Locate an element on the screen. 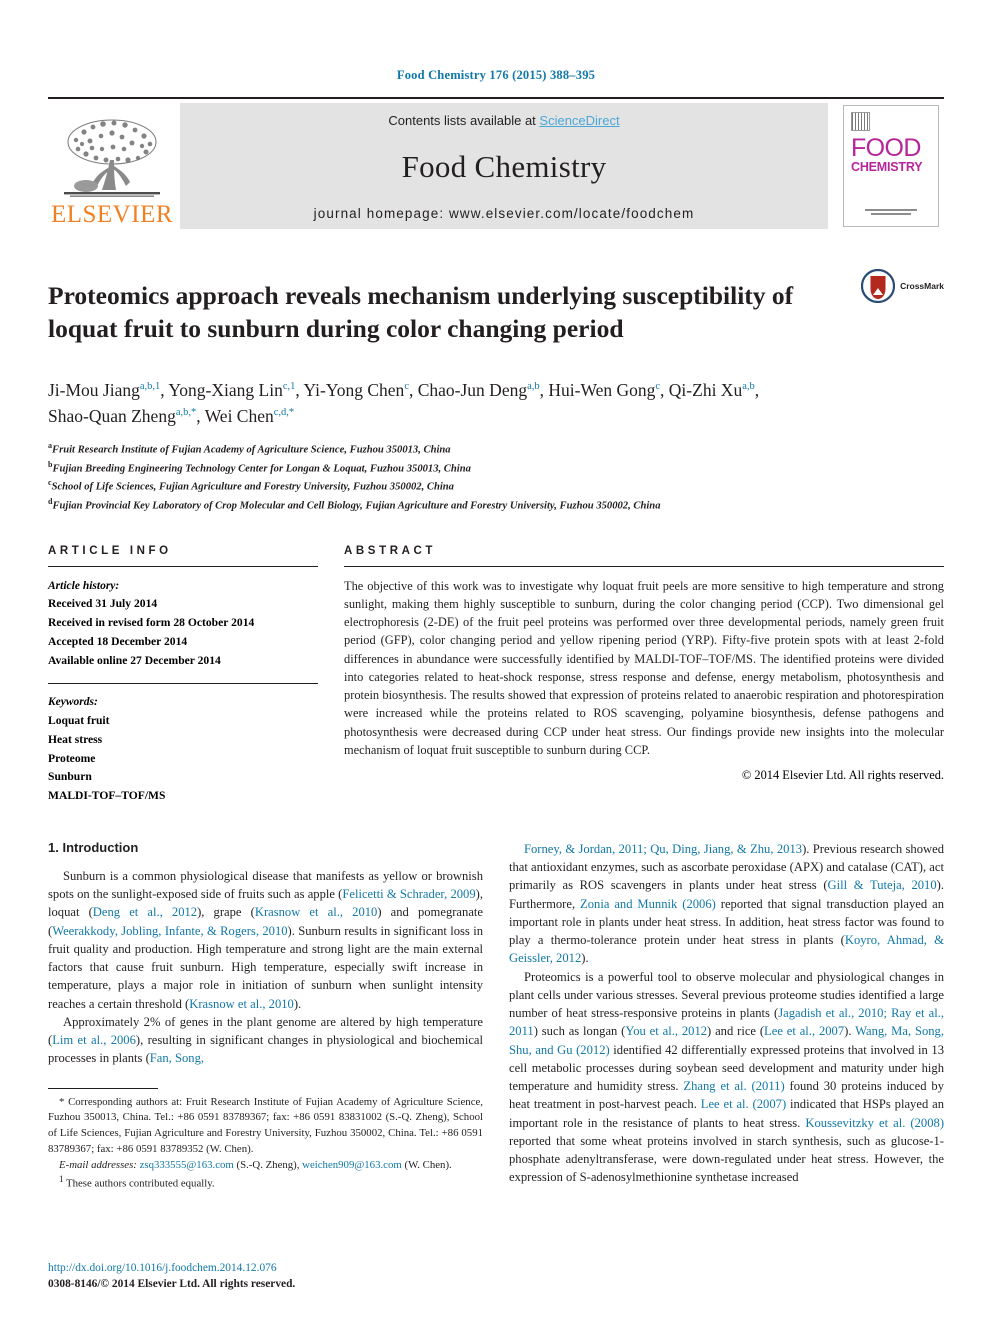 The width and height of the screenshot is (992, 1323). crossmark-label: CrossMark is located at coordinates (922, 286).